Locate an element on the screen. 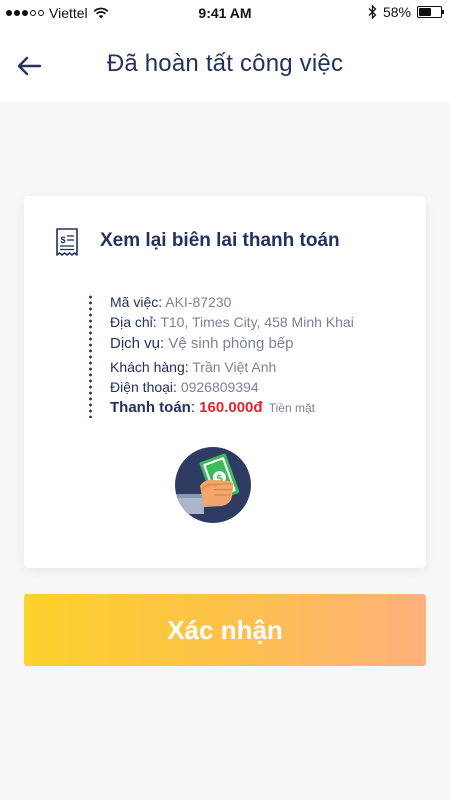 This screenshot has width=450, height=800. status-right: 58% is located at coordinates (406, 12).